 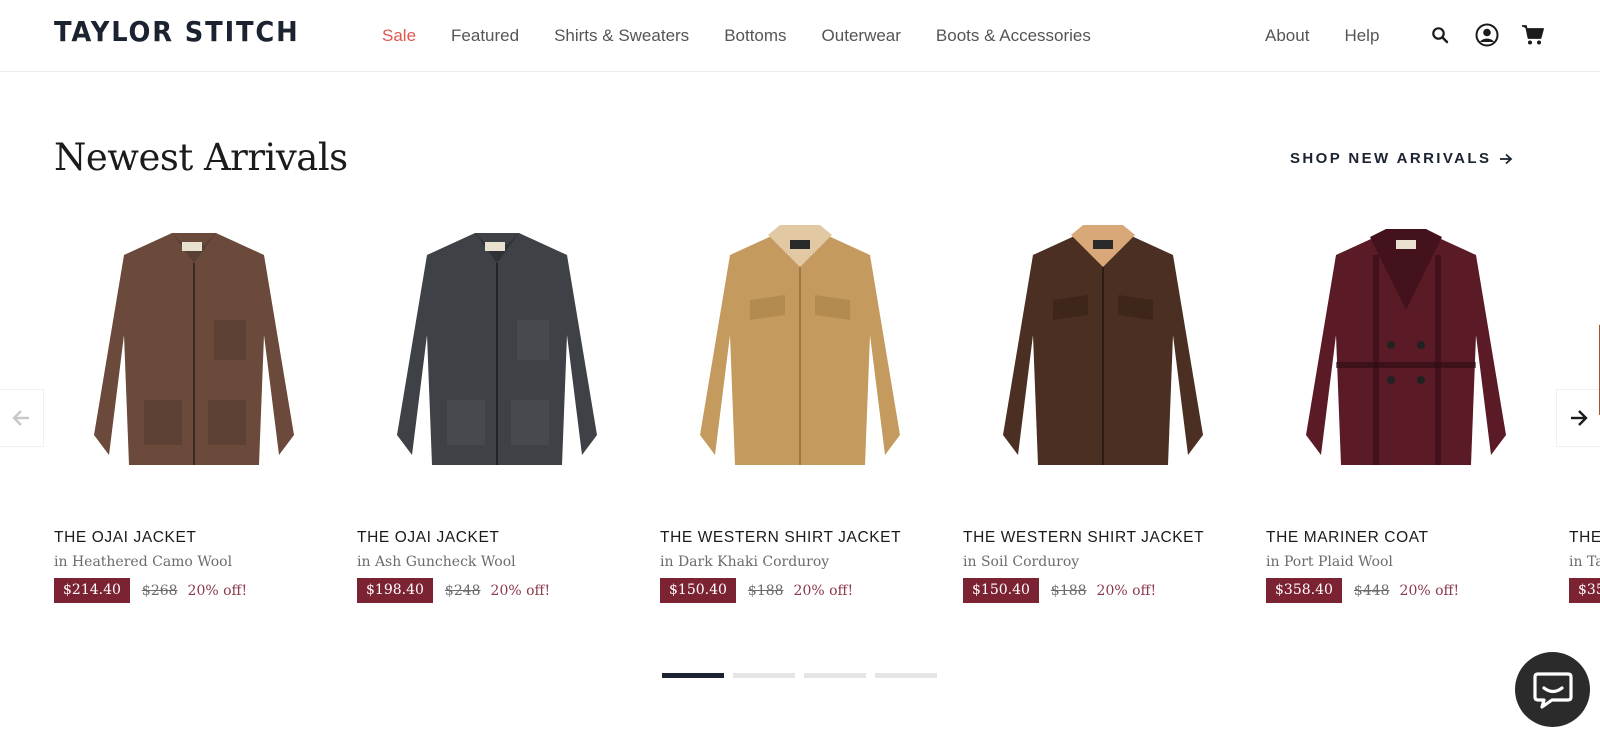 I want to click on logo: TAYLOR STITCH, so click(x=177, y=32).